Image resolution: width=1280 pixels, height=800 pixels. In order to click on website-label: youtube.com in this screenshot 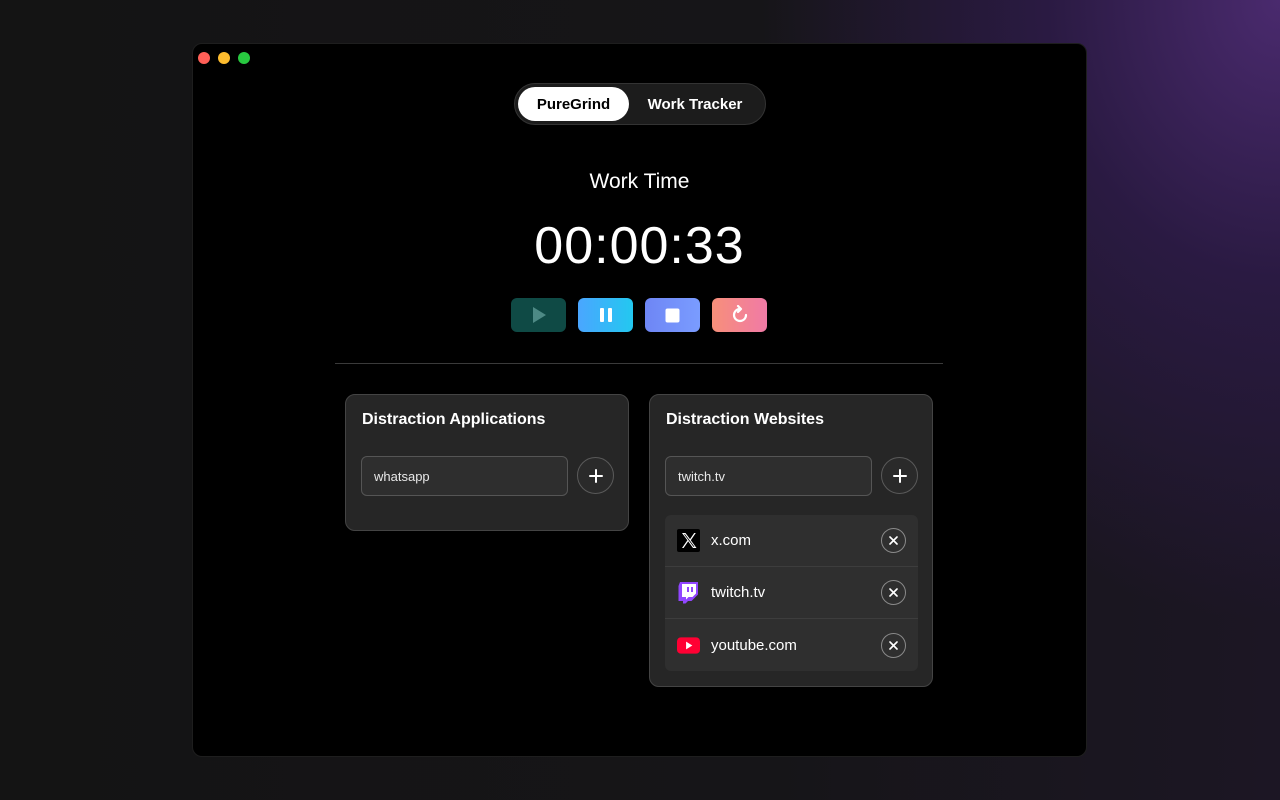, I will do `click(754, 645)`.